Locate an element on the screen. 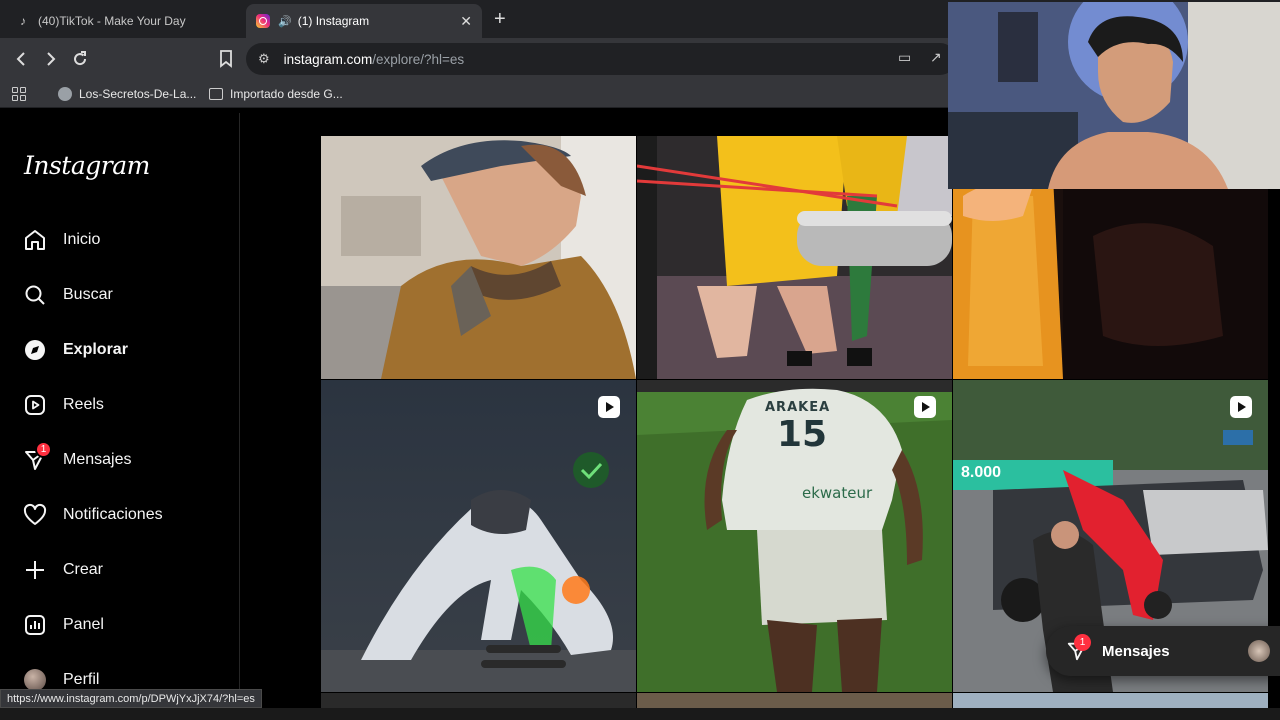  nav-mensajes: 1 Mensajes is located at coordinates (77, 458).